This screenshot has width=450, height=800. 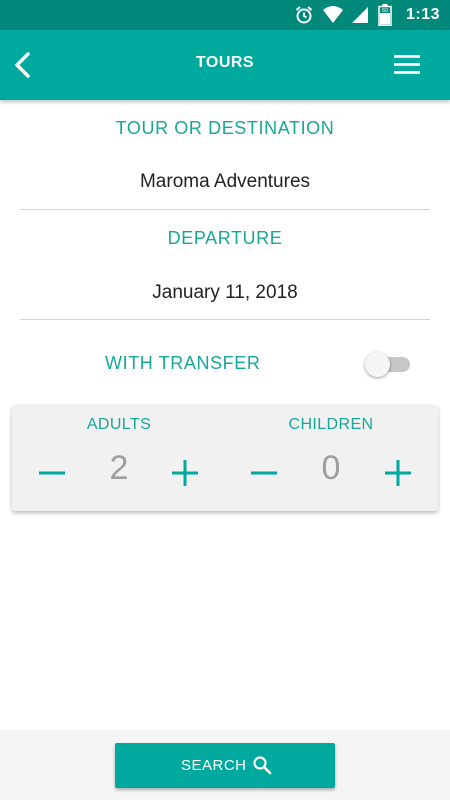 What do you see at coordinates (304, 15) in the screenshot?
I see `alarm-icon` at bounding box center [304, 15].